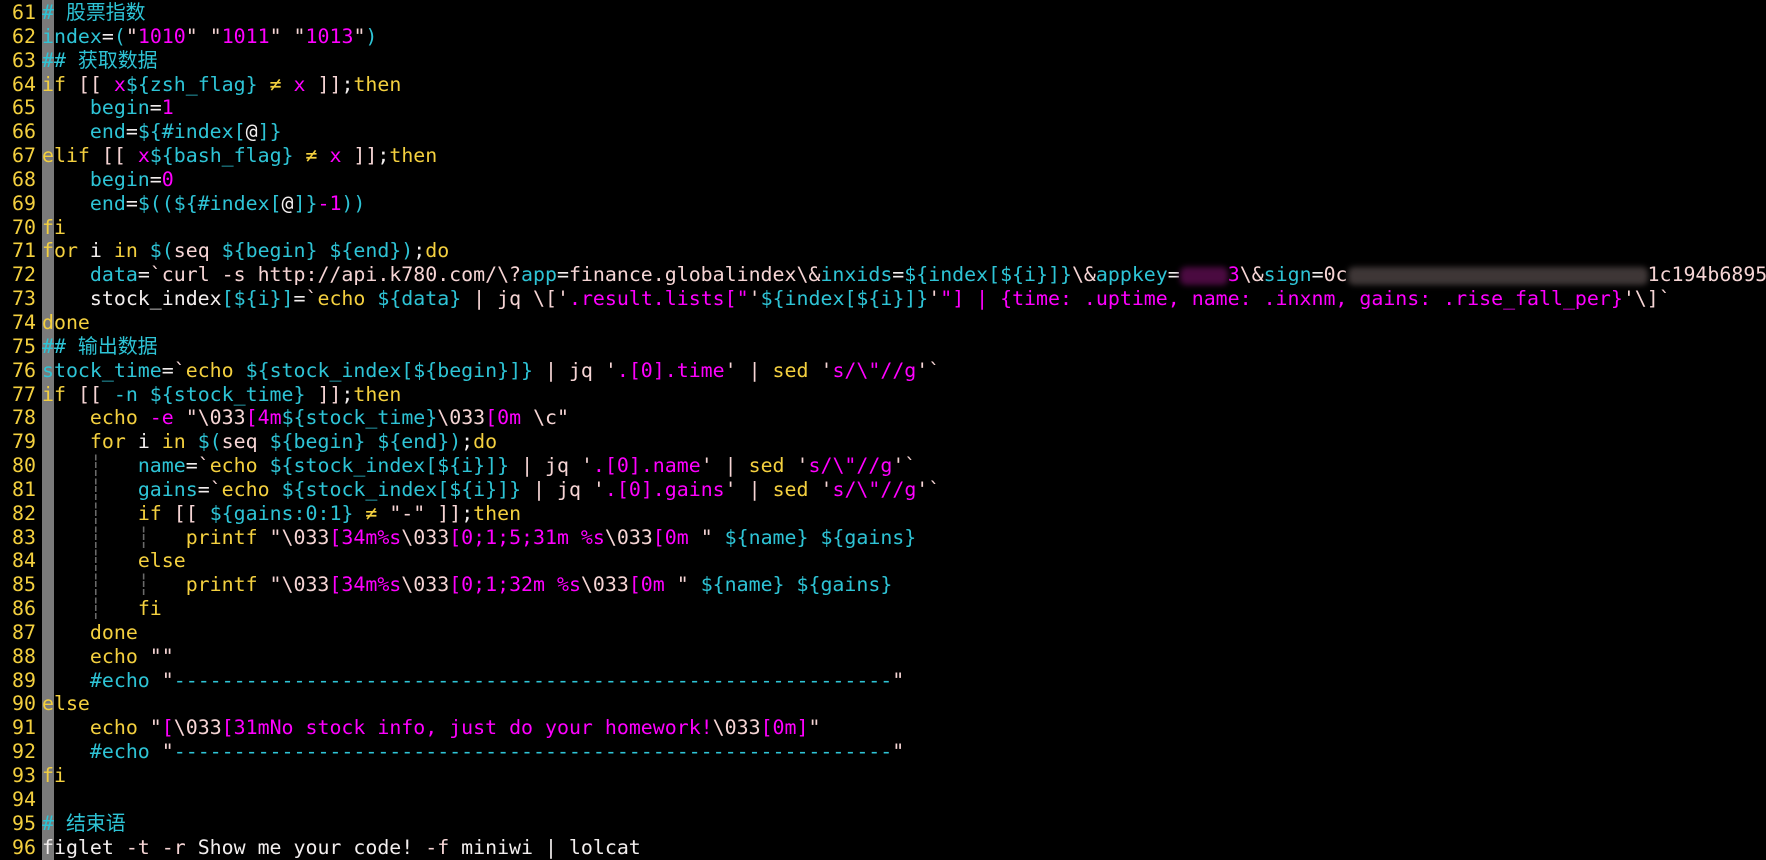  Describe the element at coordinates (883, 204) in the screenshot. I see `code-line: 69 end=$((${#index[@]}-1))` at that location.